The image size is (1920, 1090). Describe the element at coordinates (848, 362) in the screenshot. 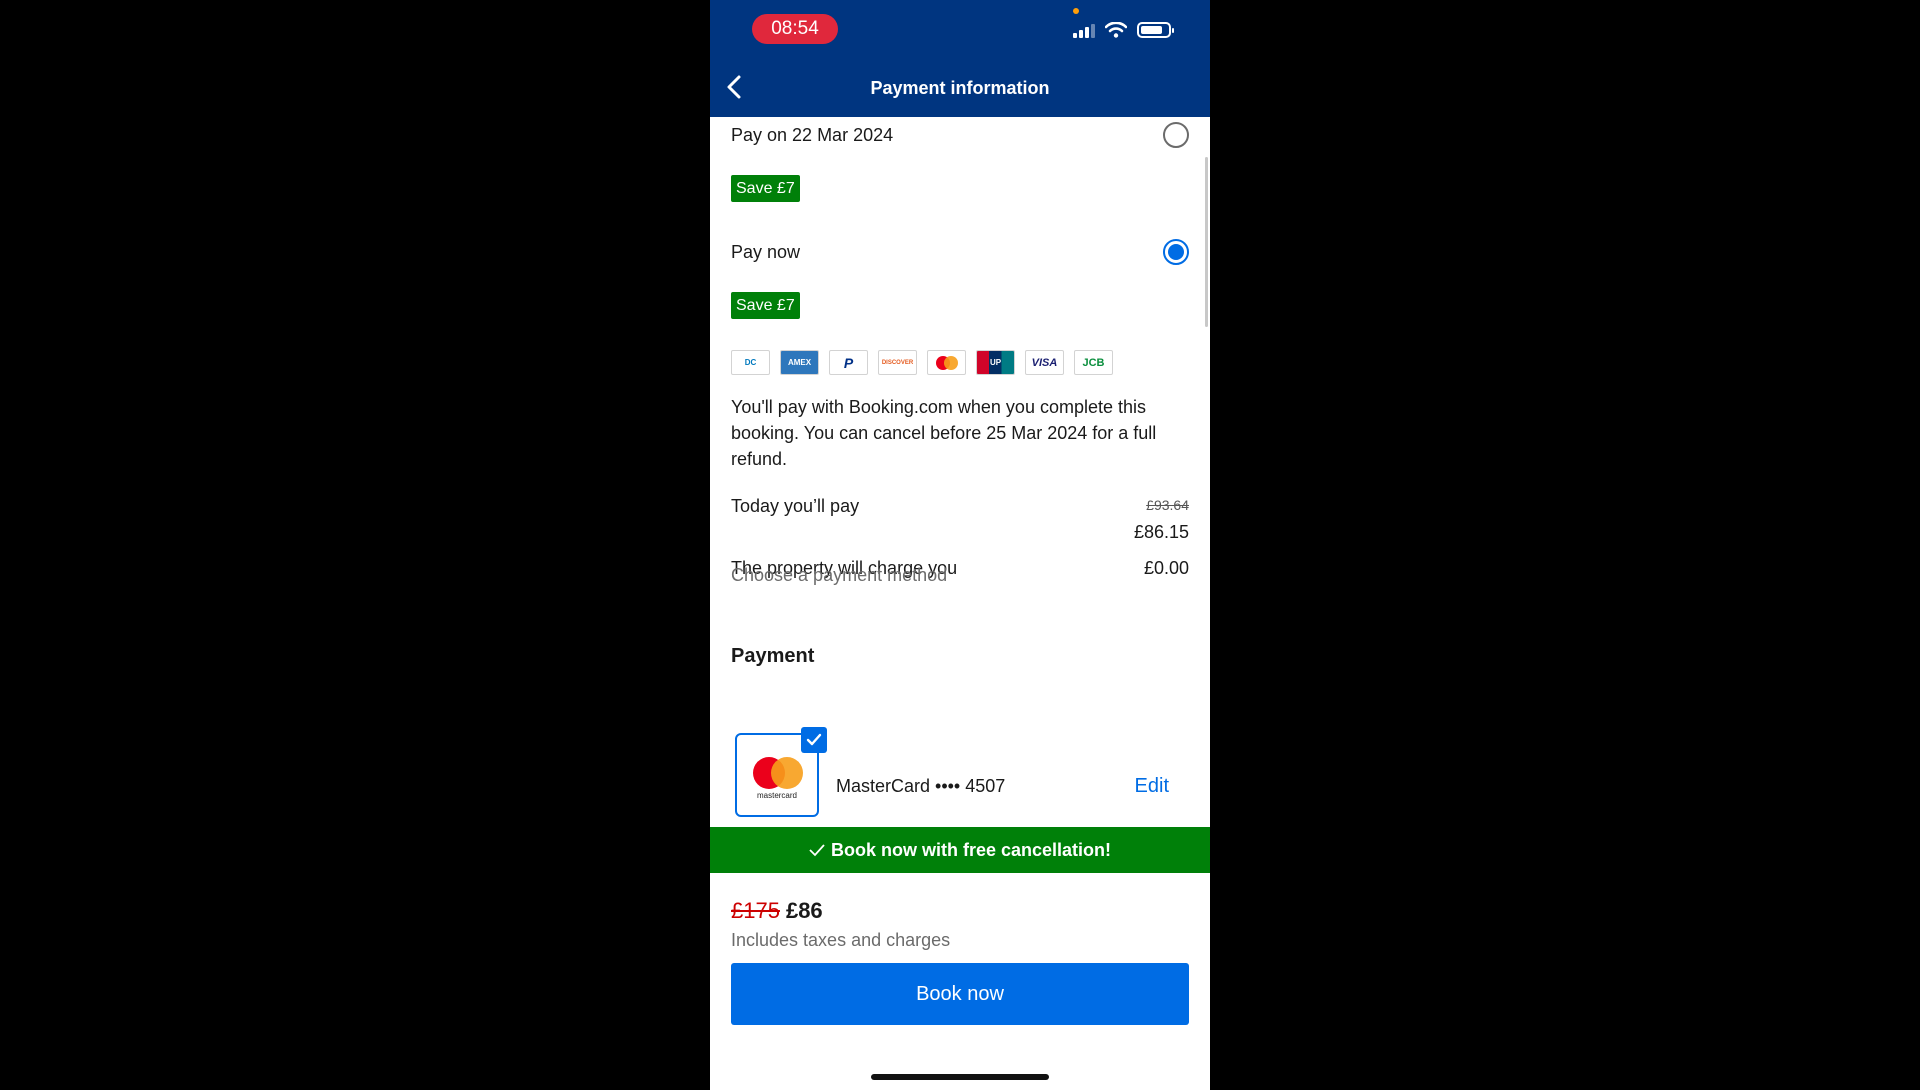

I see `paypal-icon: P` at that location.